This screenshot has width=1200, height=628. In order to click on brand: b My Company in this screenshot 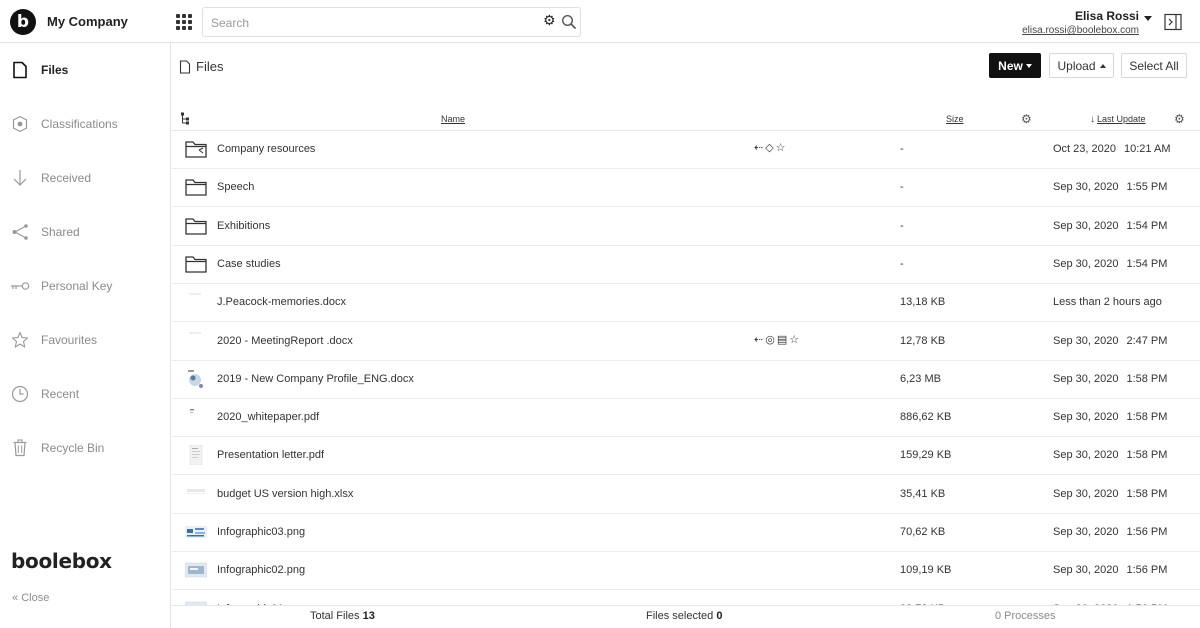, I will do `click(69, 21)`.